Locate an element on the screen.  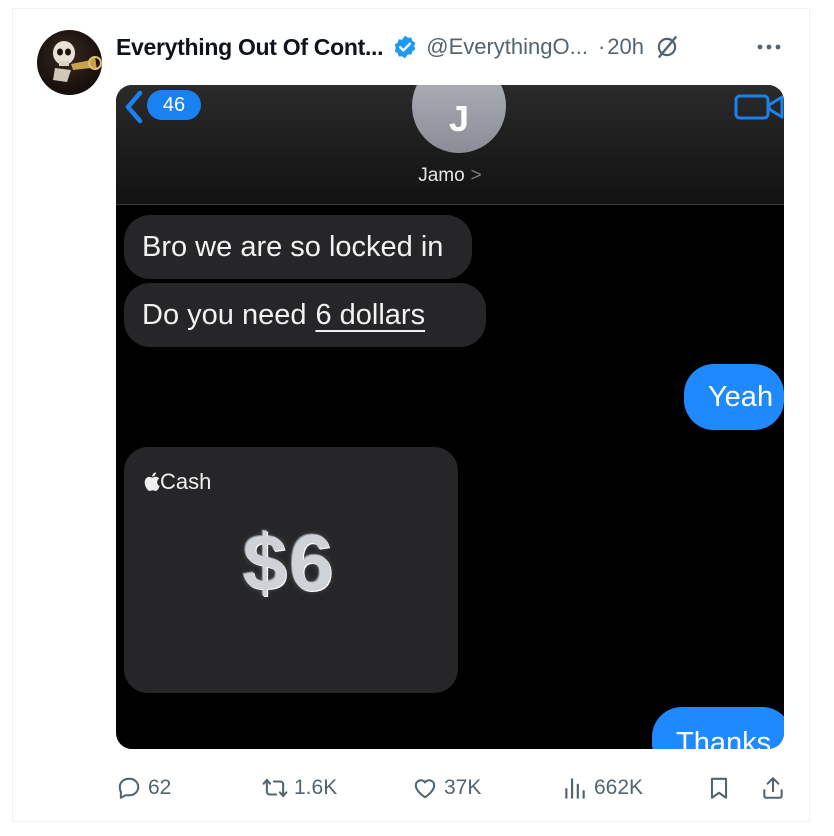
message-link-text: 6 dollars is located at coordinates (370, 314).